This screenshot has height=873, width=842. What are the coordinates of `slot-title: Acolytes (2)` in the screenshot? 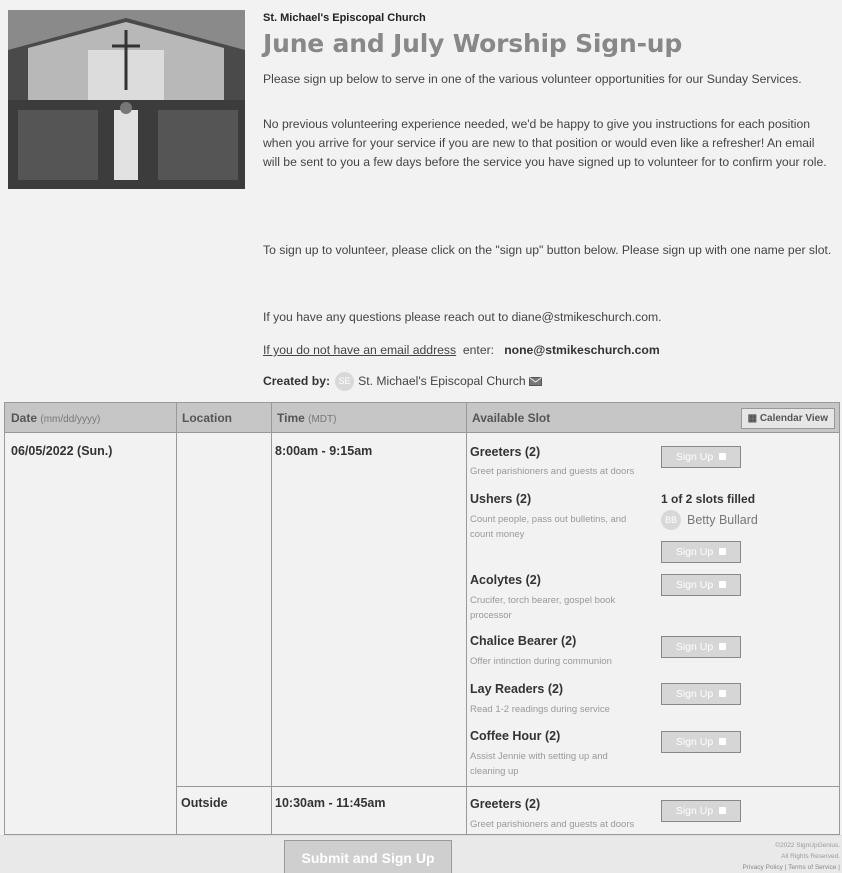 It's located at (505, 580).